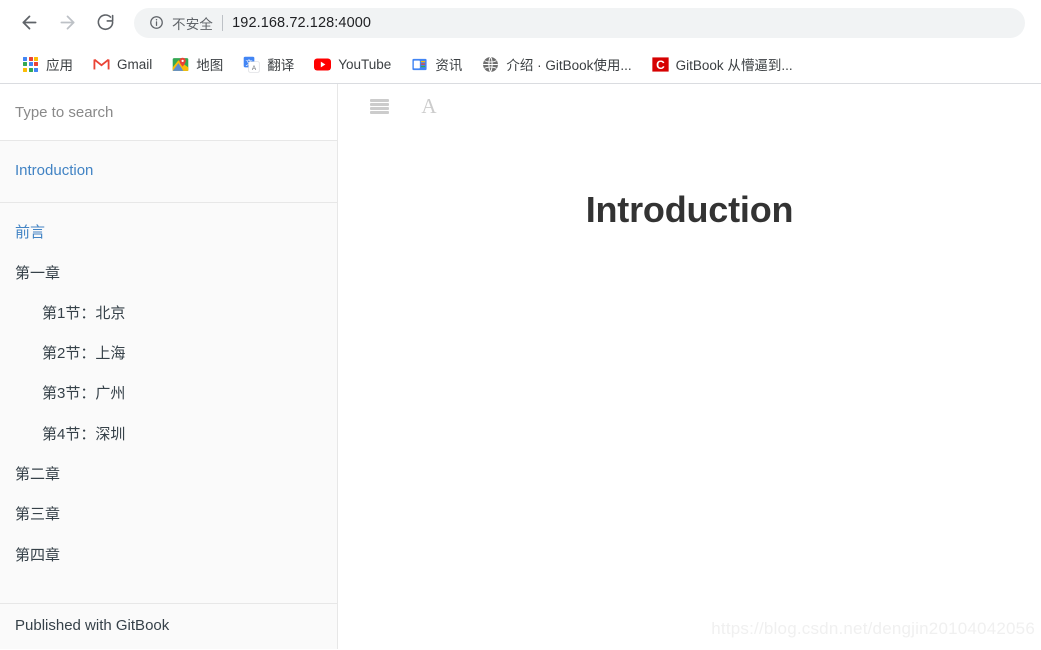 This screenshot has height=650, width=1041. I want to click on hamburger-menu-icon, so click(379, 106).